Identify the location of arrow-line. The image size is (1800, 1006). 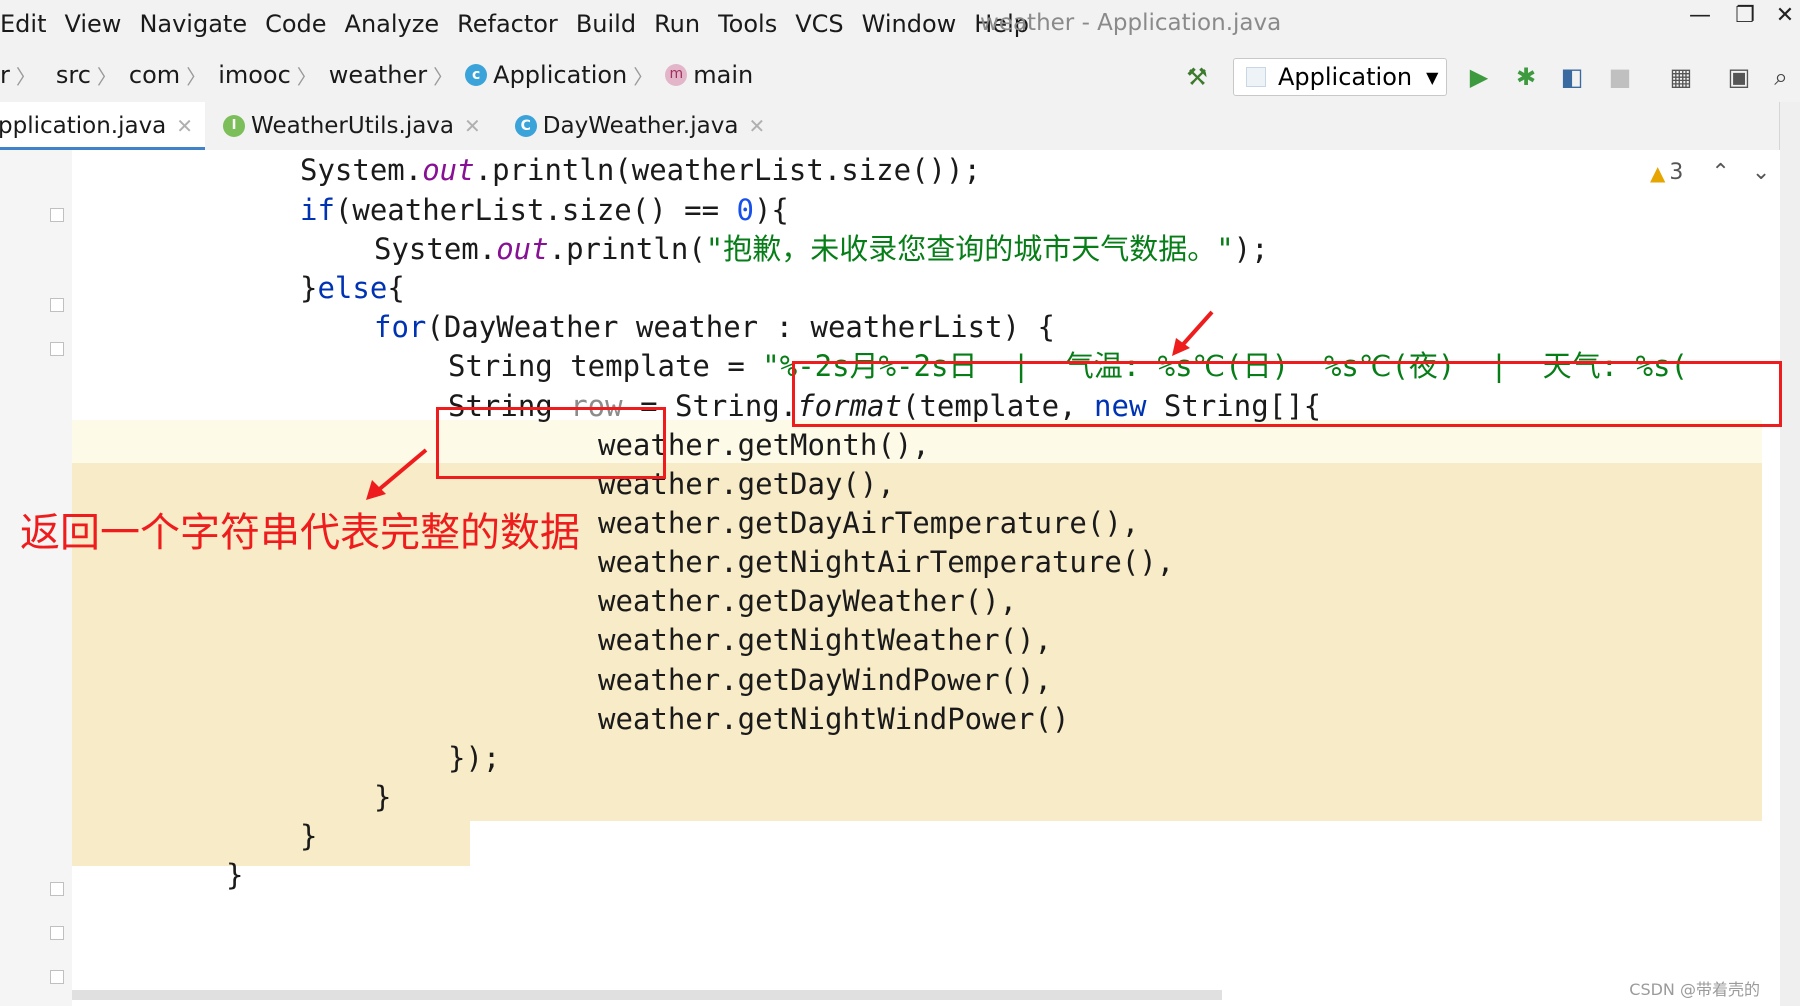
(401, 471).